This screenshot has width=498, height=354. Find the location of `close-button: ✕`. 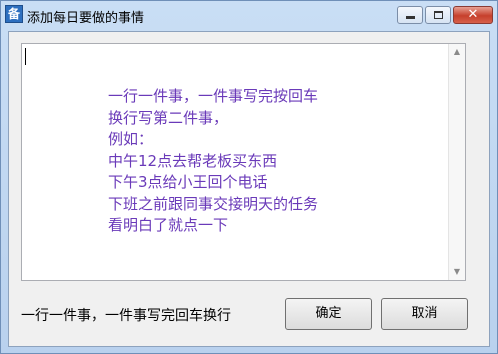

close-button: ✕ is located at coordinates (473, 15).